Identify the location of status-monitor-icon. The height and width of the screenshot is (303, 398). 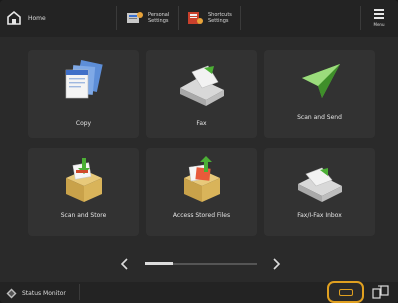
(11, 293).